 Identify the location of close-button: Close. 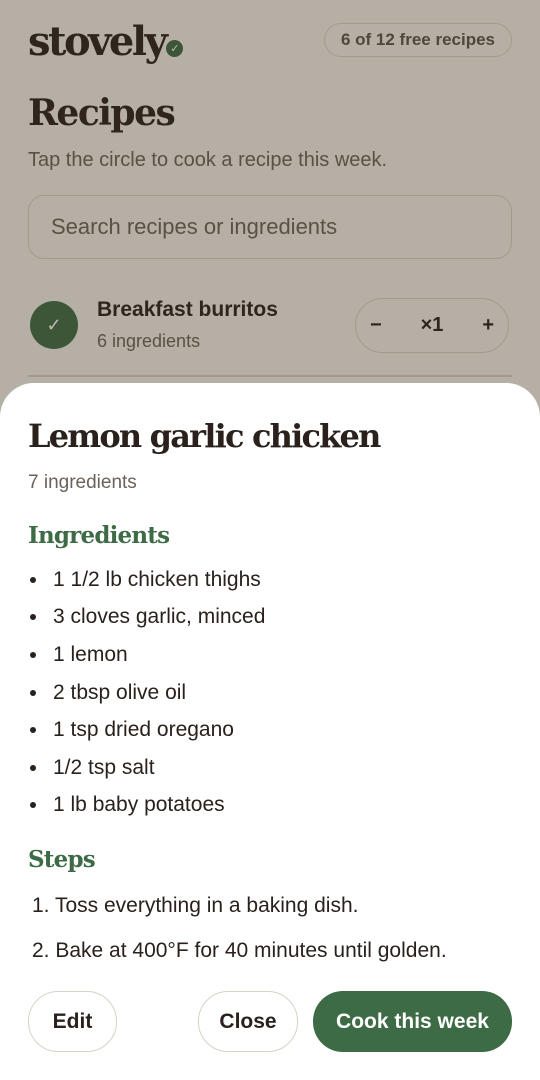
(248, 1021).